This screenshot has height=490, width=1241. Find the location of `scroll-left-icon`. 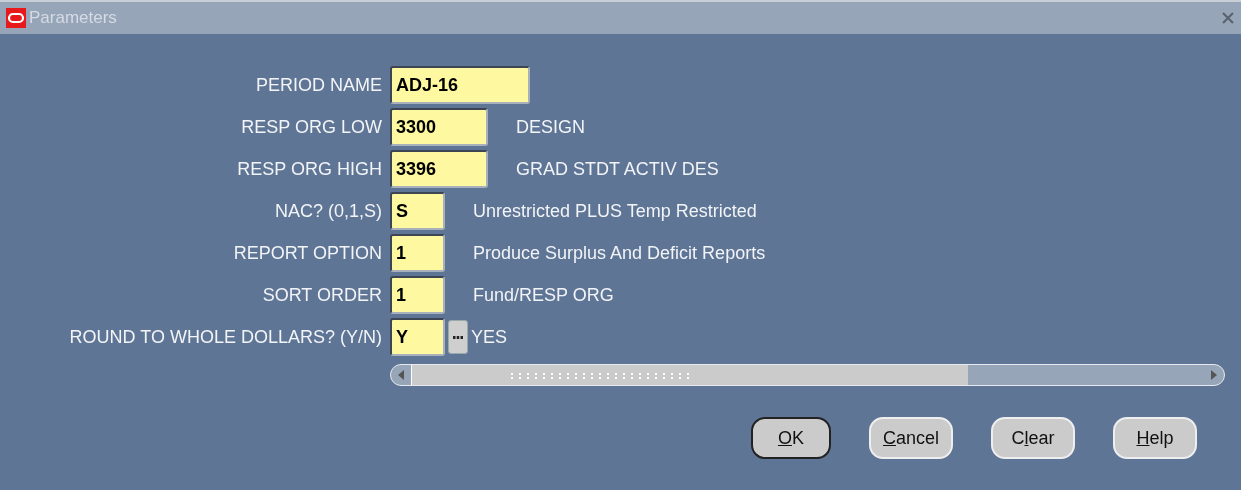

scroll-left-icon is located at coordinates (401, 375).